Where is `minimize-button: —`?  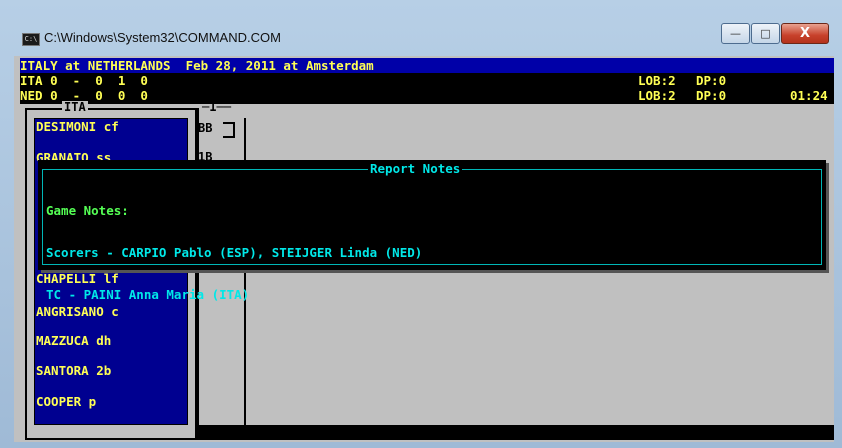 minimize-button: — is located at coordinates (735, 33).